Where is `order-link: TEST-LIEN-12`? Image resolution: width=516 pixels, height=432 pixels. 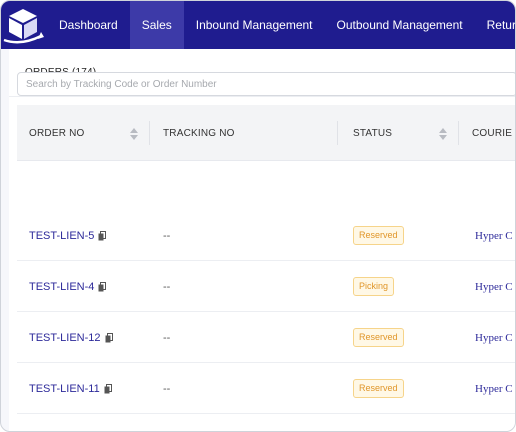
order-link: TEST-LIEN-12 is located at coordinates (65, 338).